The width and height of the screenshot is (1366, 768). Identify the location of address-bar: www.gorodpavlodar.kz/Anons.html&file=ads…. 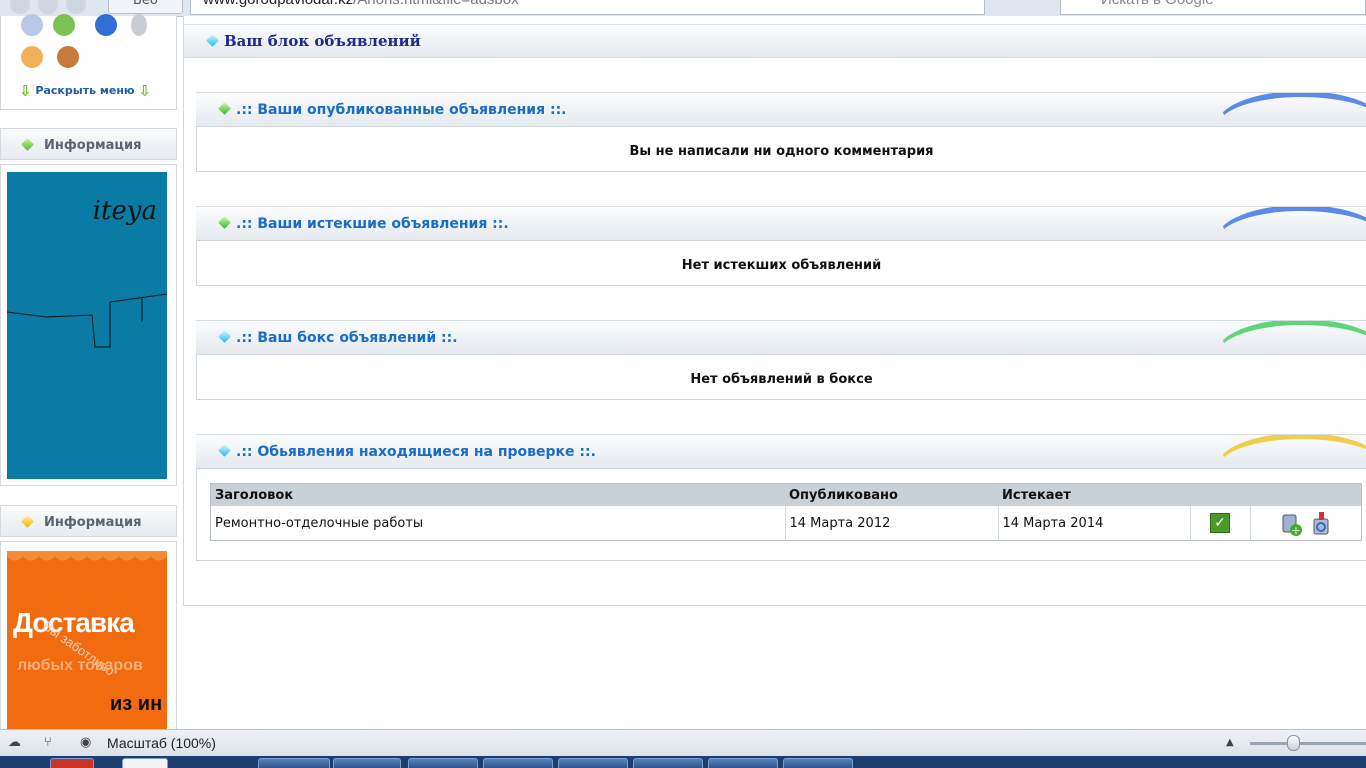
(587, 7).